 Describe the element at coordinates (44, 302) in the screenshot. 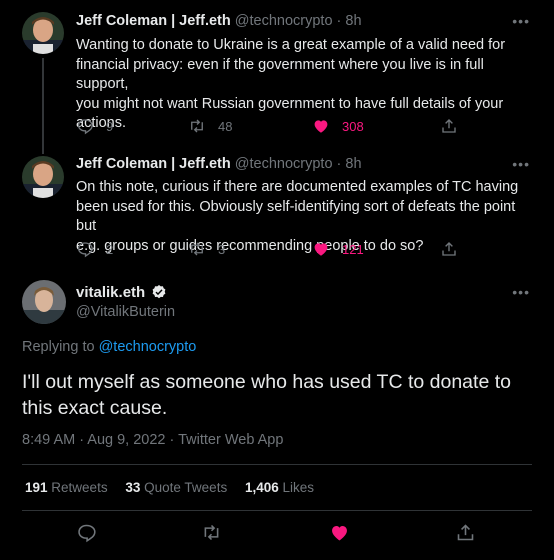

I see `avatar-vitalik` at that location.